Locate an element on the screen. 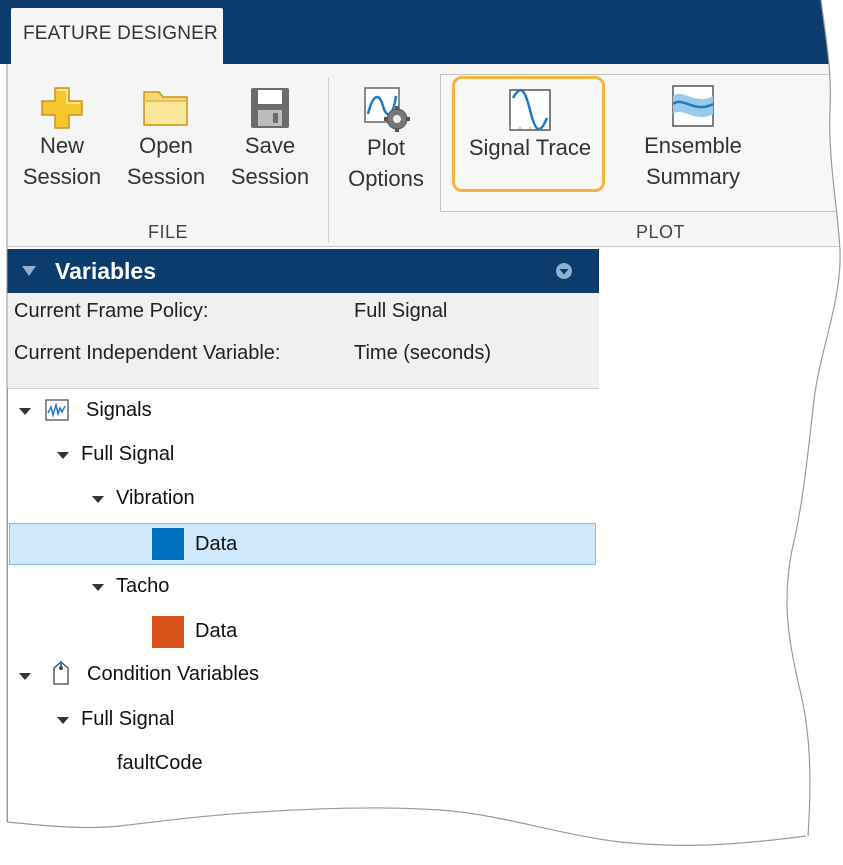 This screenshot has height=865, width=843. tree-node-fault-code: faultCode is located at coordinates (160, 763).